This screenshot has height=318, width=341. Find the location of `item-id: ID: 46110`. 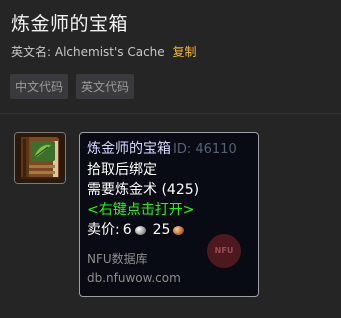

item-id: ID: 46110 is located at coordinates (205, 149).